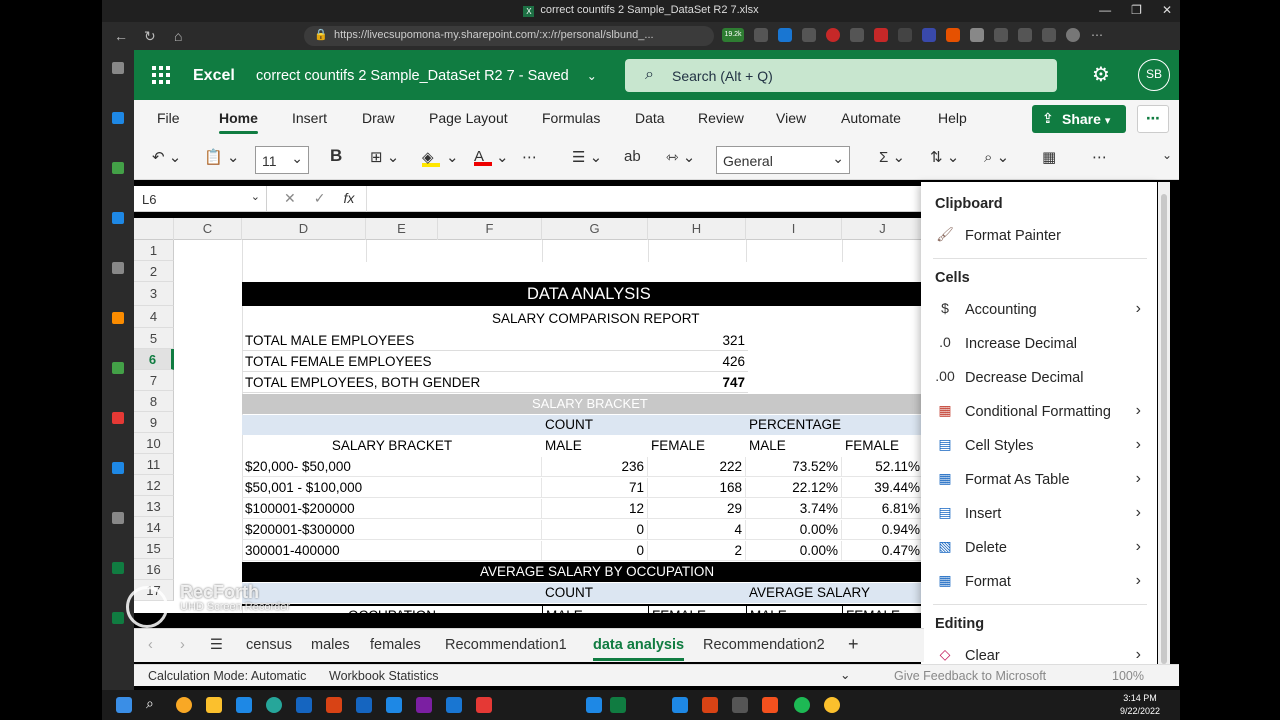  Describe the element at coordinates (1079, 119) in the screenshot. I see `share-button: ⇪ Share ▾` at that location.